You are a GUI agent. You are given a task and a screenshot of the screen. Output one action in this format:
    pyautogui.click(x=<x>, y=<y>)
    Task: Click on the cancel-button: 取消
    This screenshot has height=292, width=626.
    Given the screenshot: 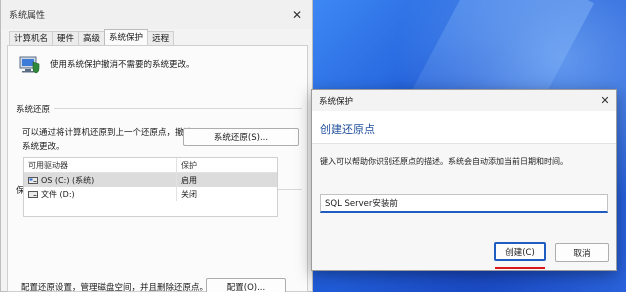 What is the action you would take?
    pyautogui.click(x=582, y=252)
    